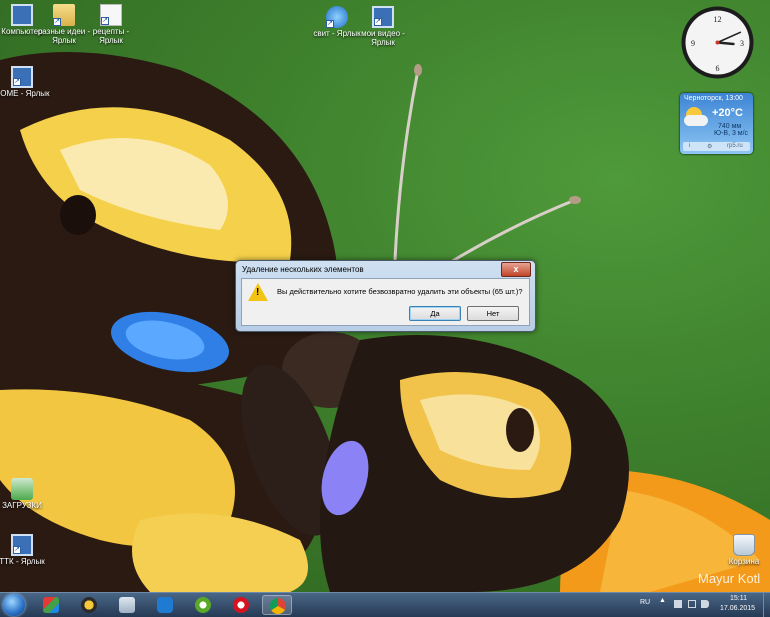  I want to click on info-icon: i, so click(689, 146).